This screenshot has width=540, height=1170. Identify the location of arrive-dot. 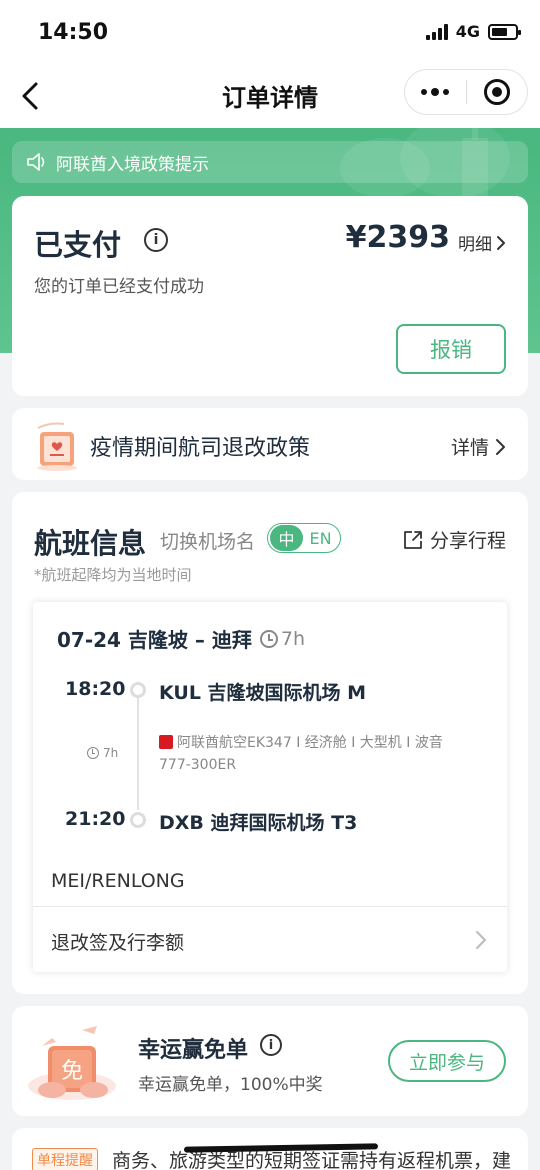
(138, 820).